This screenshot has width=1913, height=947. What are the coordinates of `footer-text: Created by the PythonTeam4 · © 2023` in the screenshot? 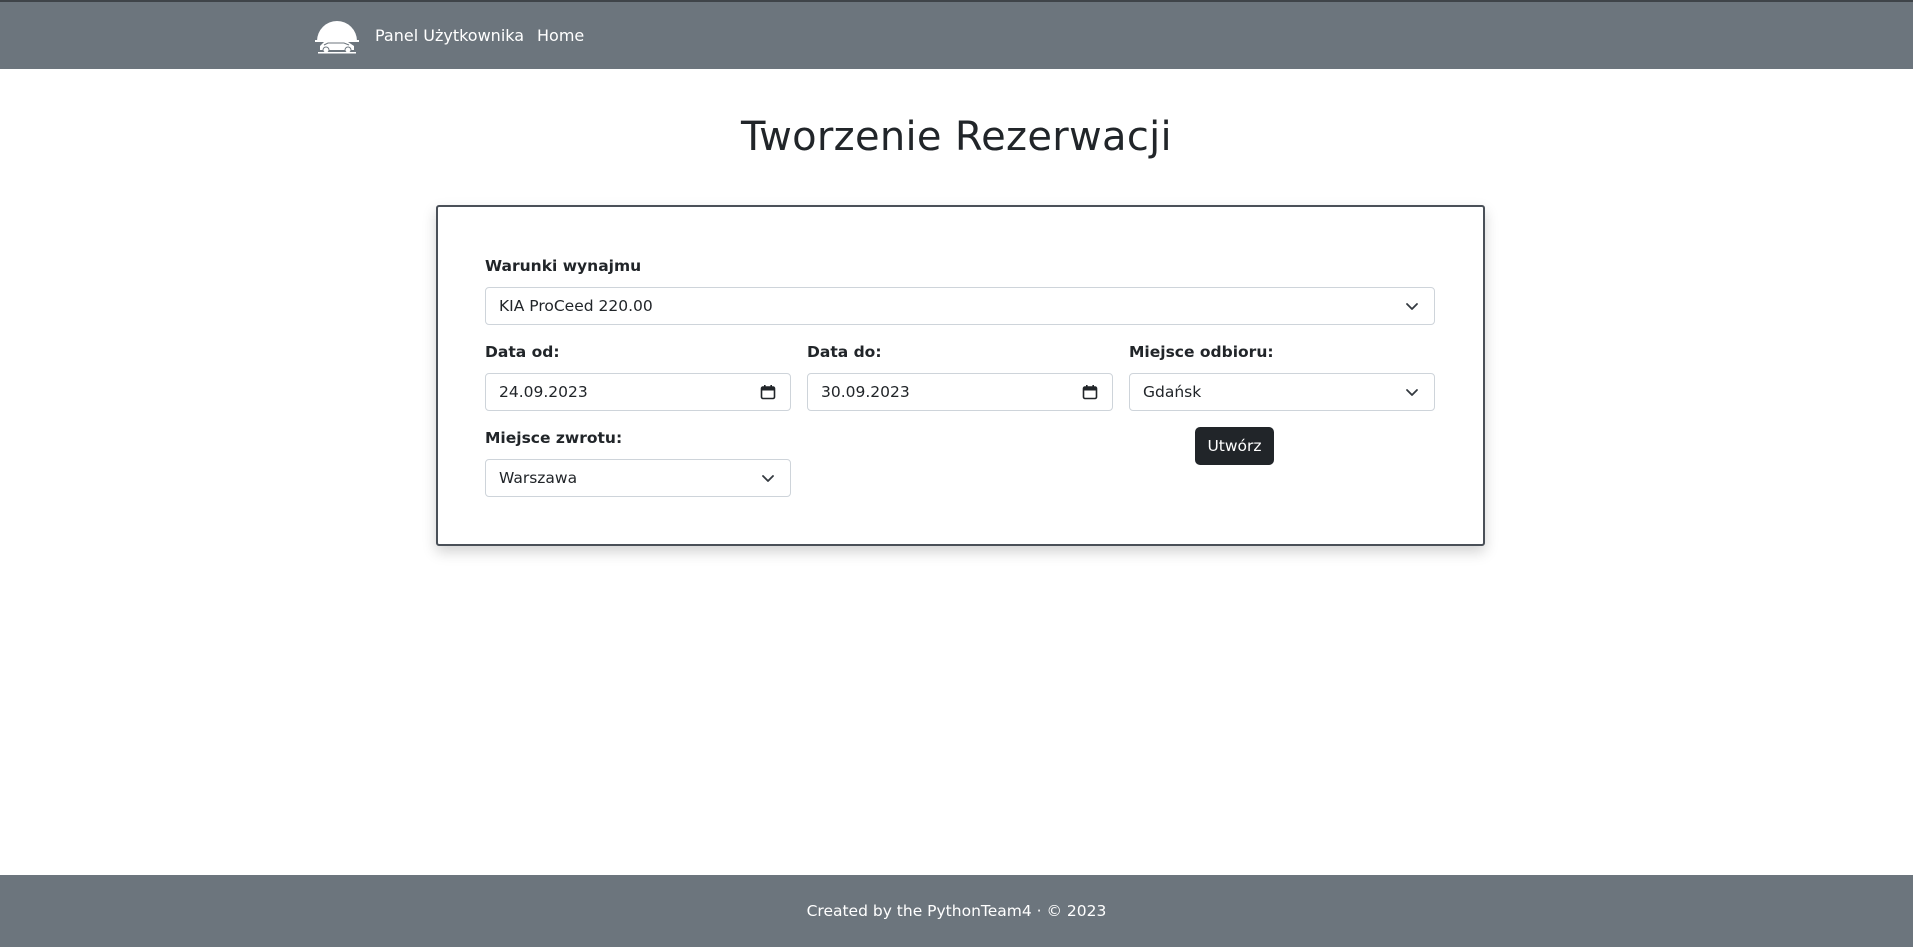 It's located at (956, 911).